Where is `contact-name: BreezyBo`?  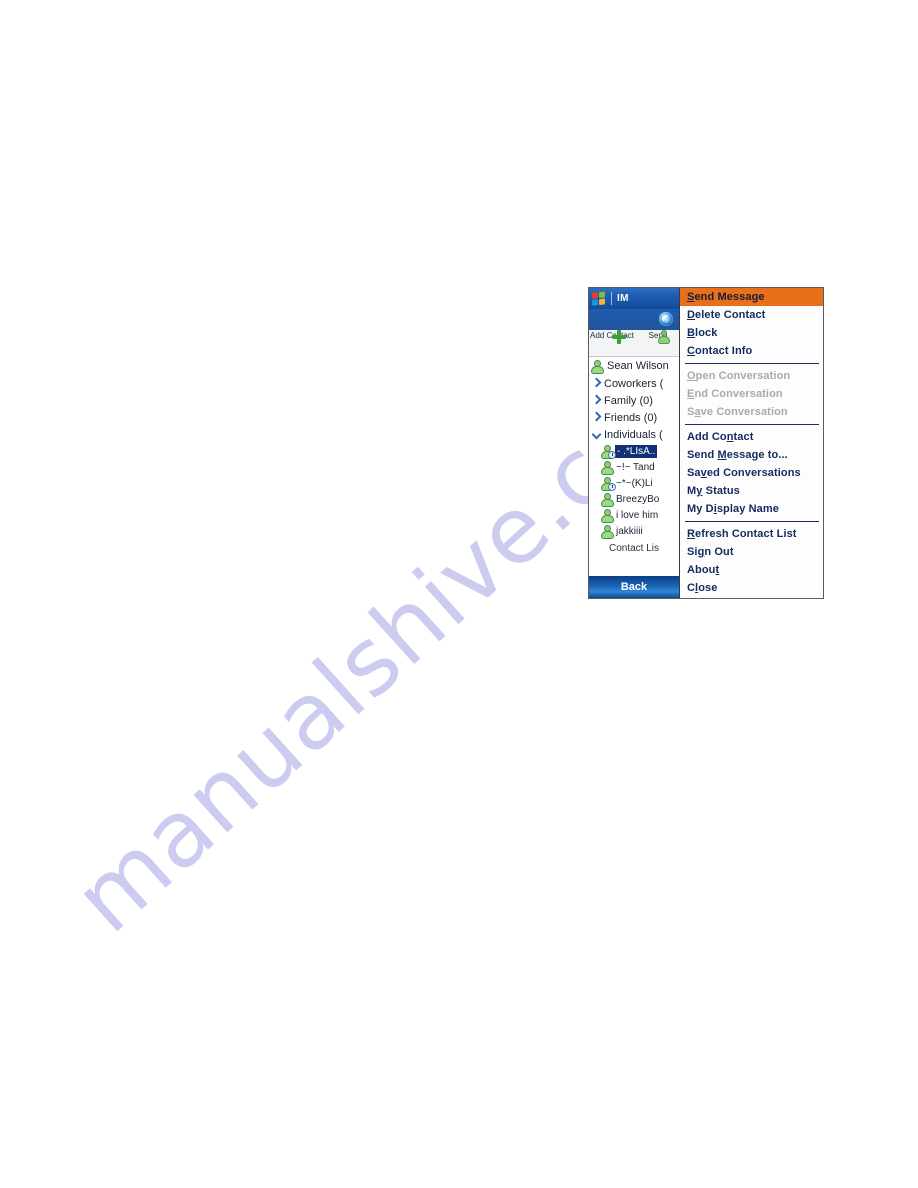 contact-name: BreezyBo is located at coordinates (638, 499).